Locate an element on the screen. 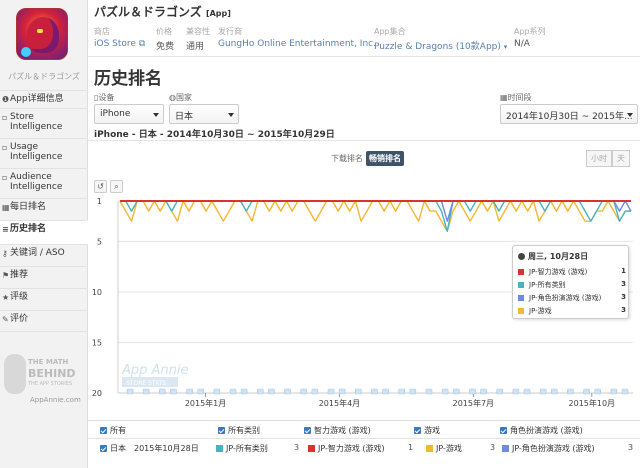 This screenshot has width=640, height=468. rank-type-toggle: 下载排名 畅销排名 is located at coordinates (366, 158).